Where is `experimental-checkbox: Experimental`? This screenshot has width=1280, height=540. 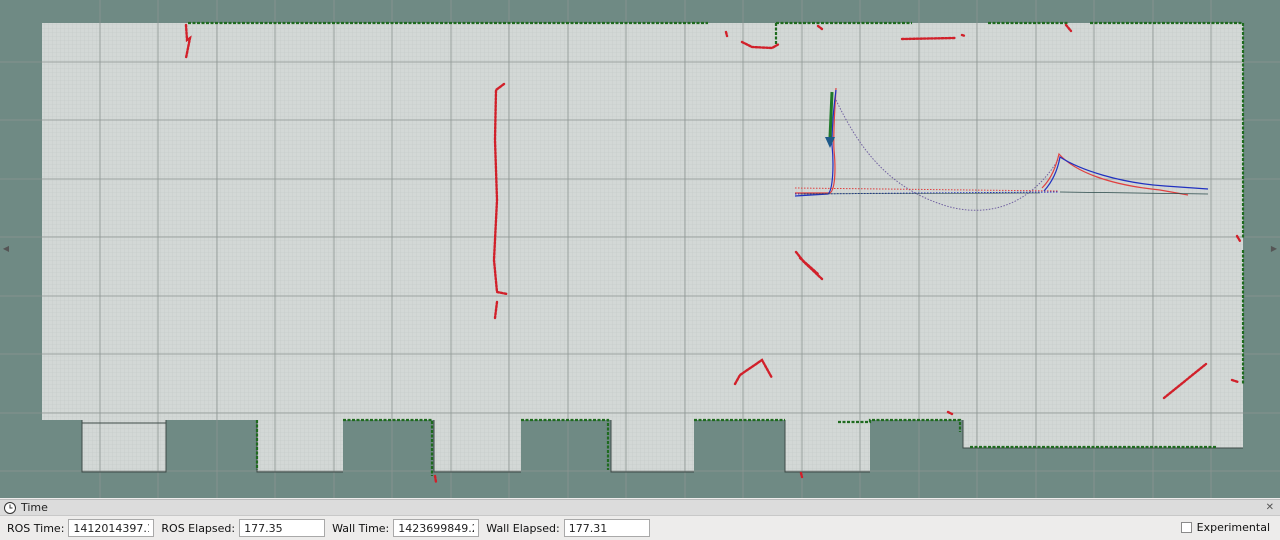
experimental-checkbox: Experimental is located at coordinates (1225, 527).